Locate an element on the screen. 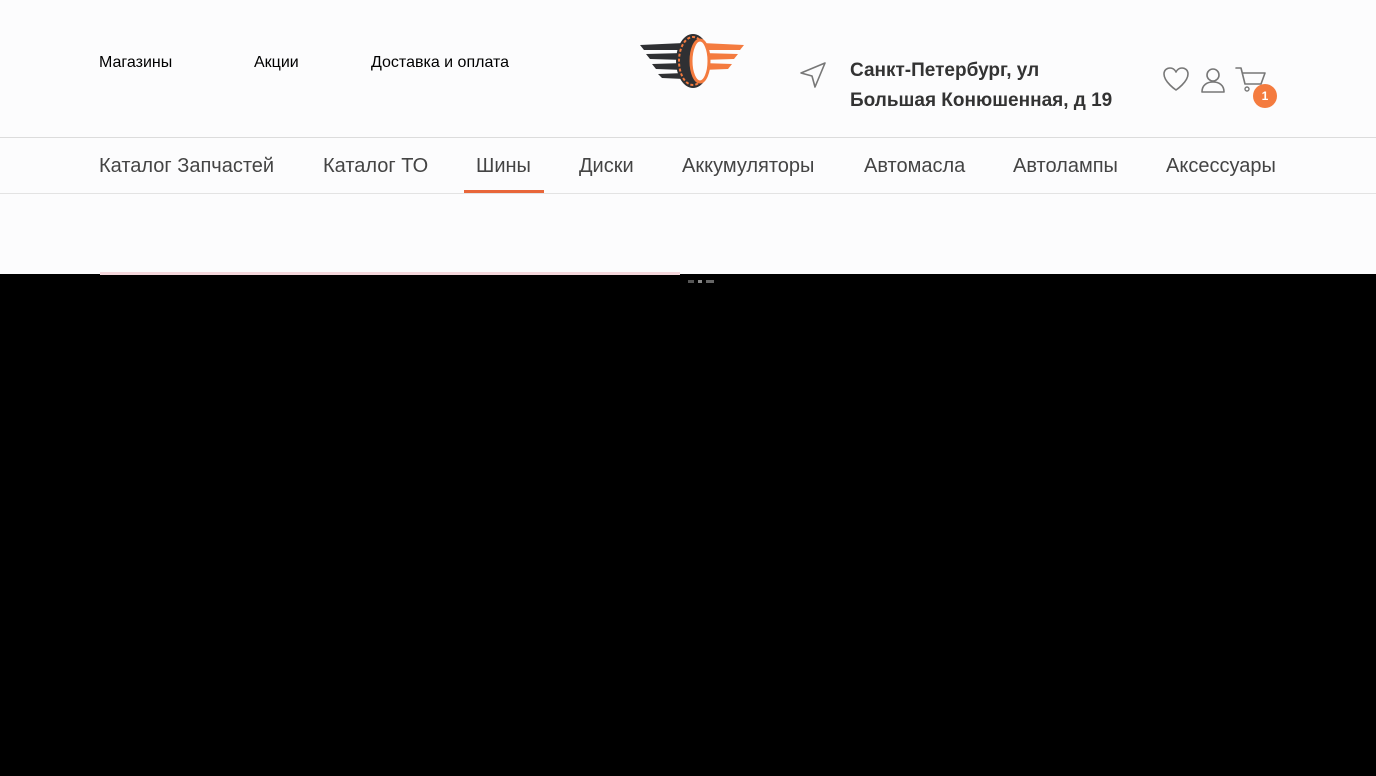 This screenshot has width=1376, height=776. user-icon is located at coordinates (1213, 80).